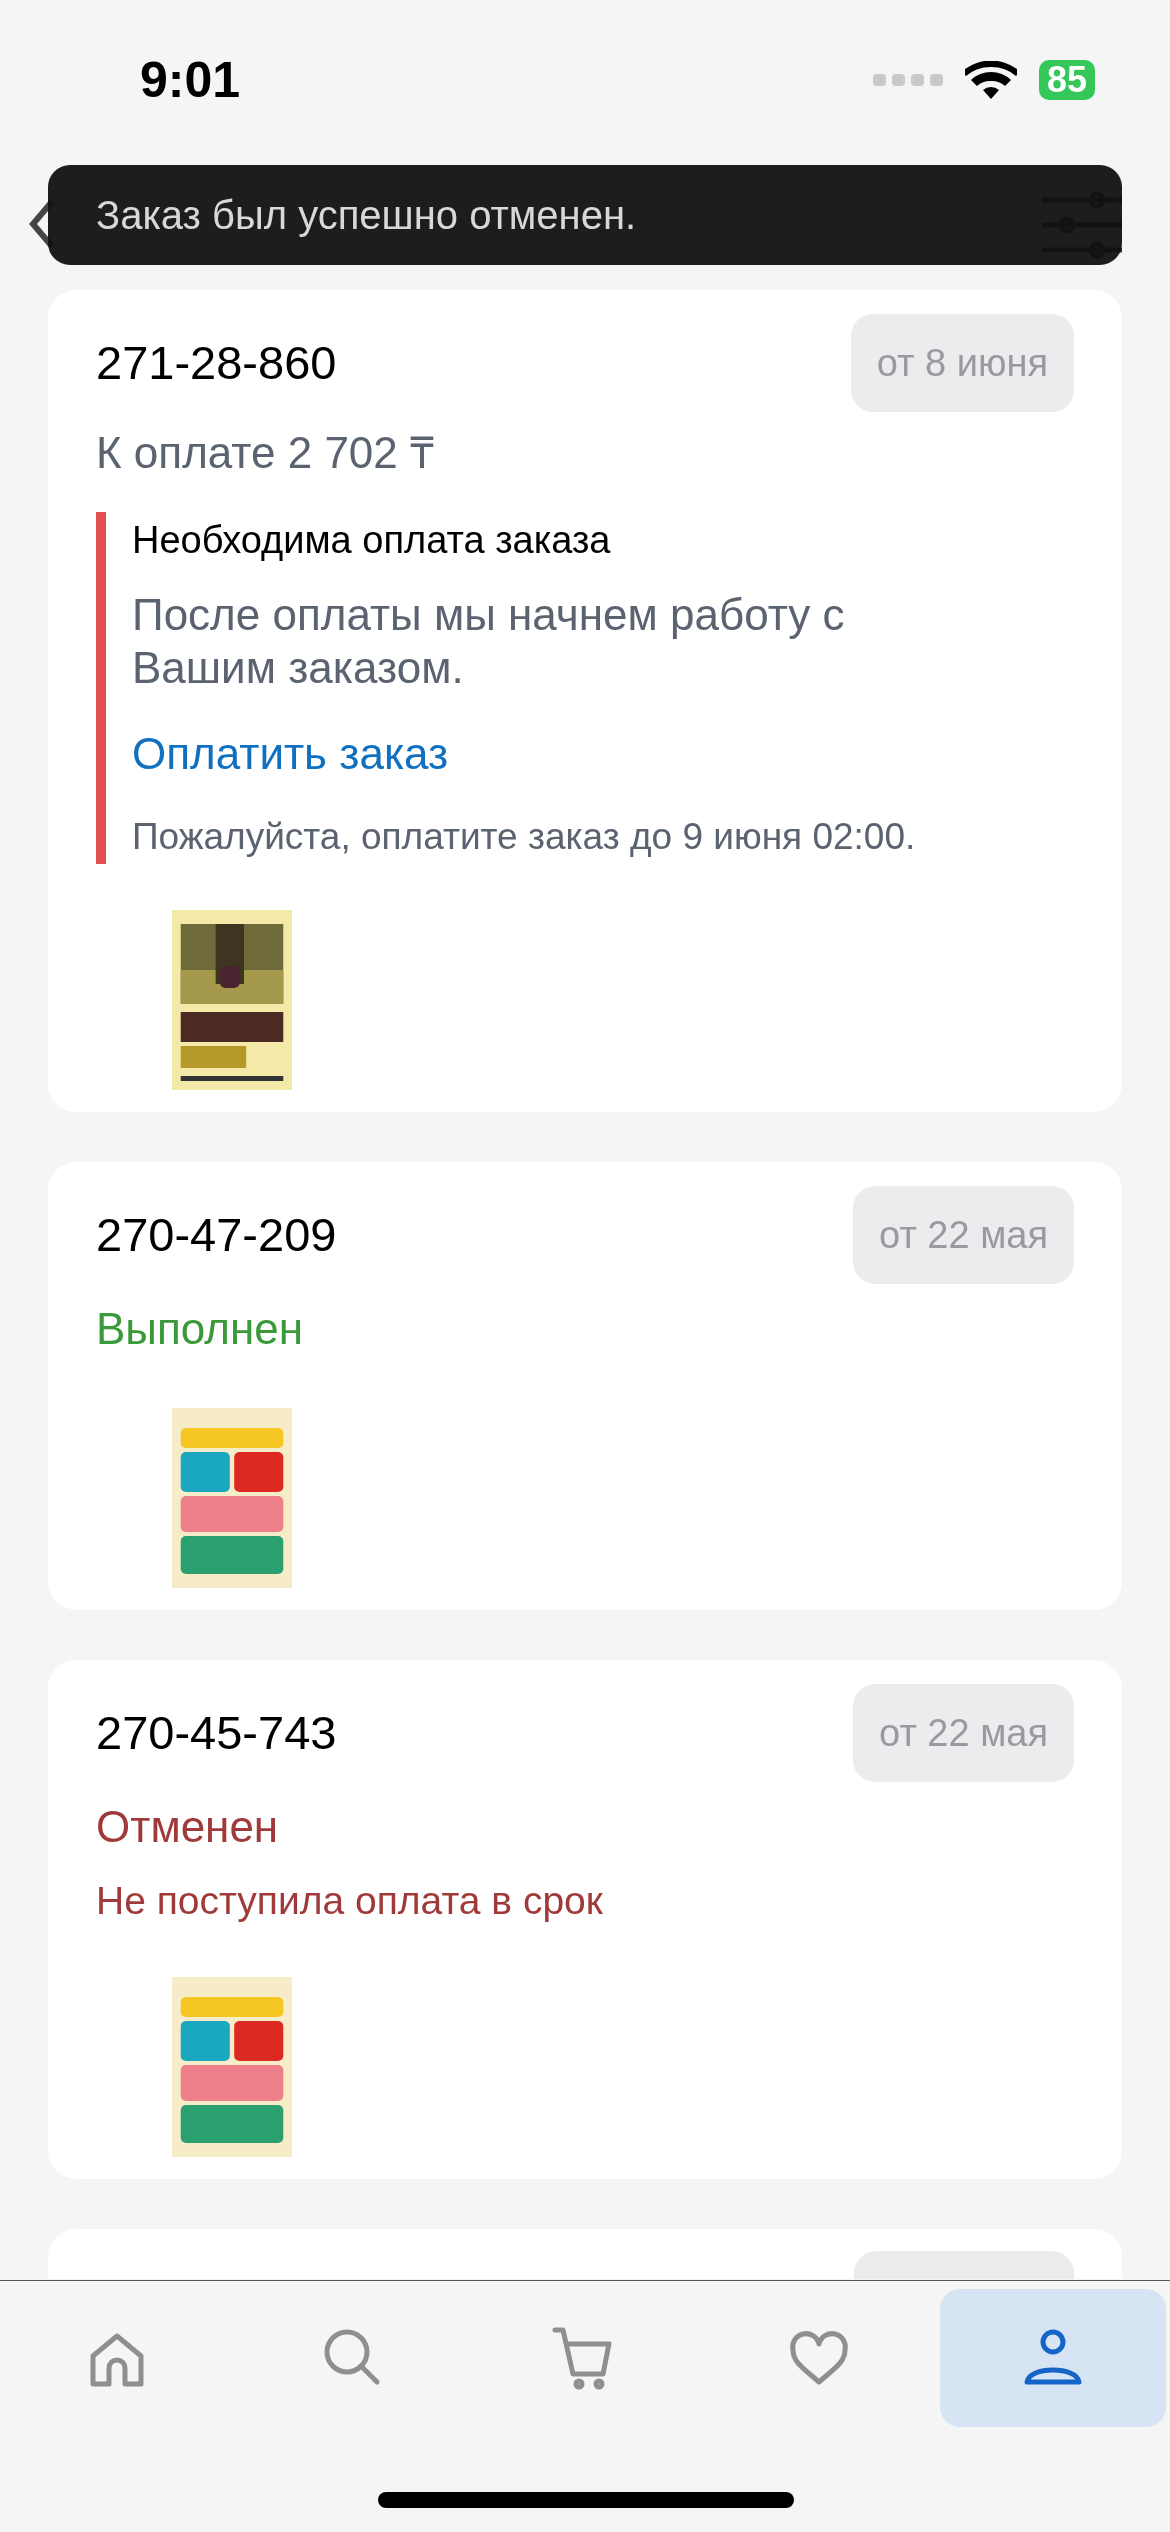 The width and height of the screenshot is (1170, 2532). I want to click on order-number: 270-47-209, so click(216, 1234).